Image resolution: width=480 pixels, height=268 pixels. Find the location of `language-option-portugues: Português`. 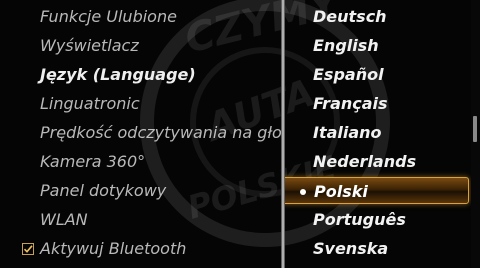

language-option-portugues: Português is located at coordinates (378, 219).